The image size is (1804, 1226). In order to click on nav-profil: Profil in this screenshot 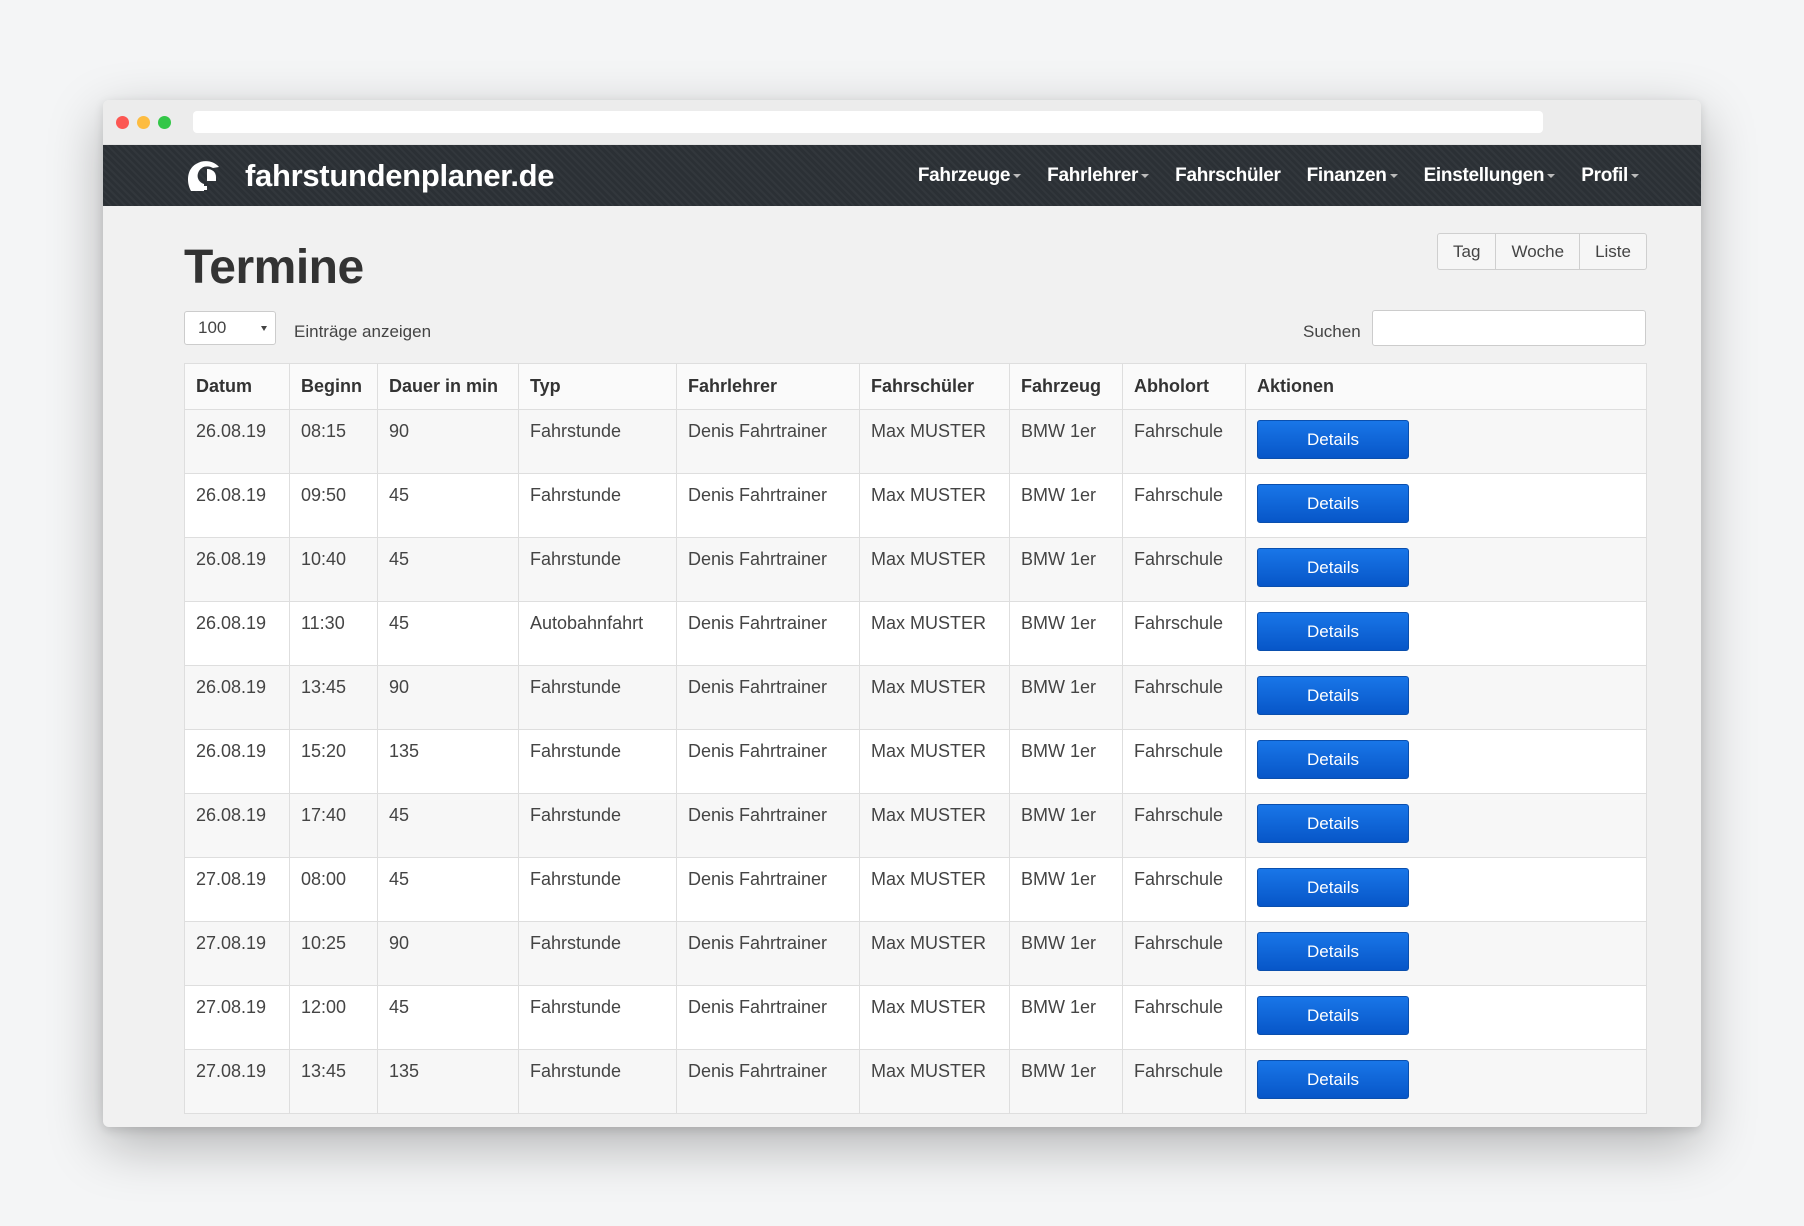, I will do `click(1610, 176)`.